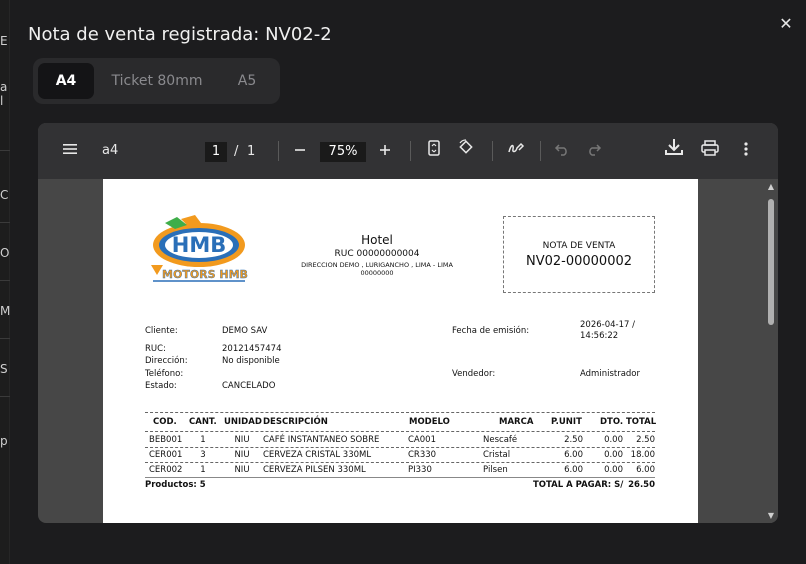  What do you see at coordinates (70, 151) in the screenshot?
I see `menu-icon` at bounding box center [70, 151].